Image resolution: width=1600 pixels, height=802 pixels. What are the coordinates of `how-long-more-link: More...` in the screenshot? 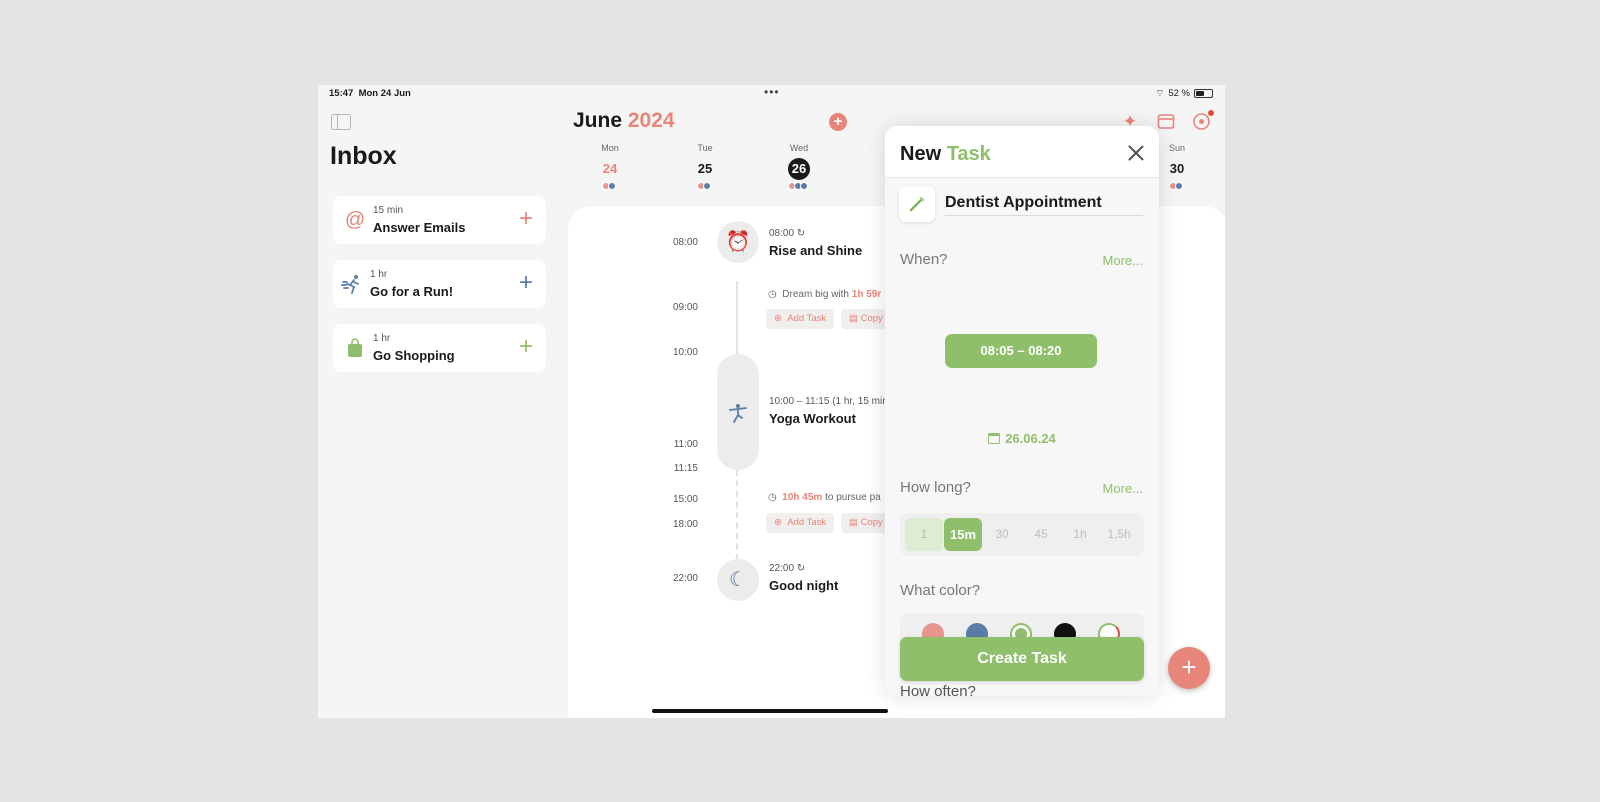 It's located at (1123, 488).